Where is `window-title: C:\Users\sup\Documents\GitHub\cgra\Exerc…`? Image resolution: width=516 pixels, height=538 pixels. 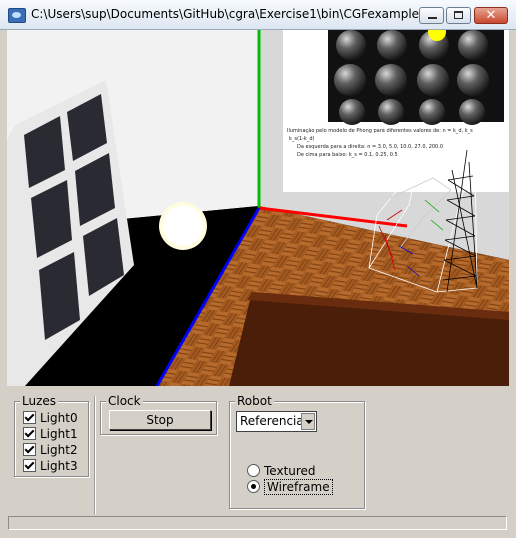
window-title: C:\Users\sup\Documents\GitHub\cgra\Exerc… is located at coordinates (238, 14).